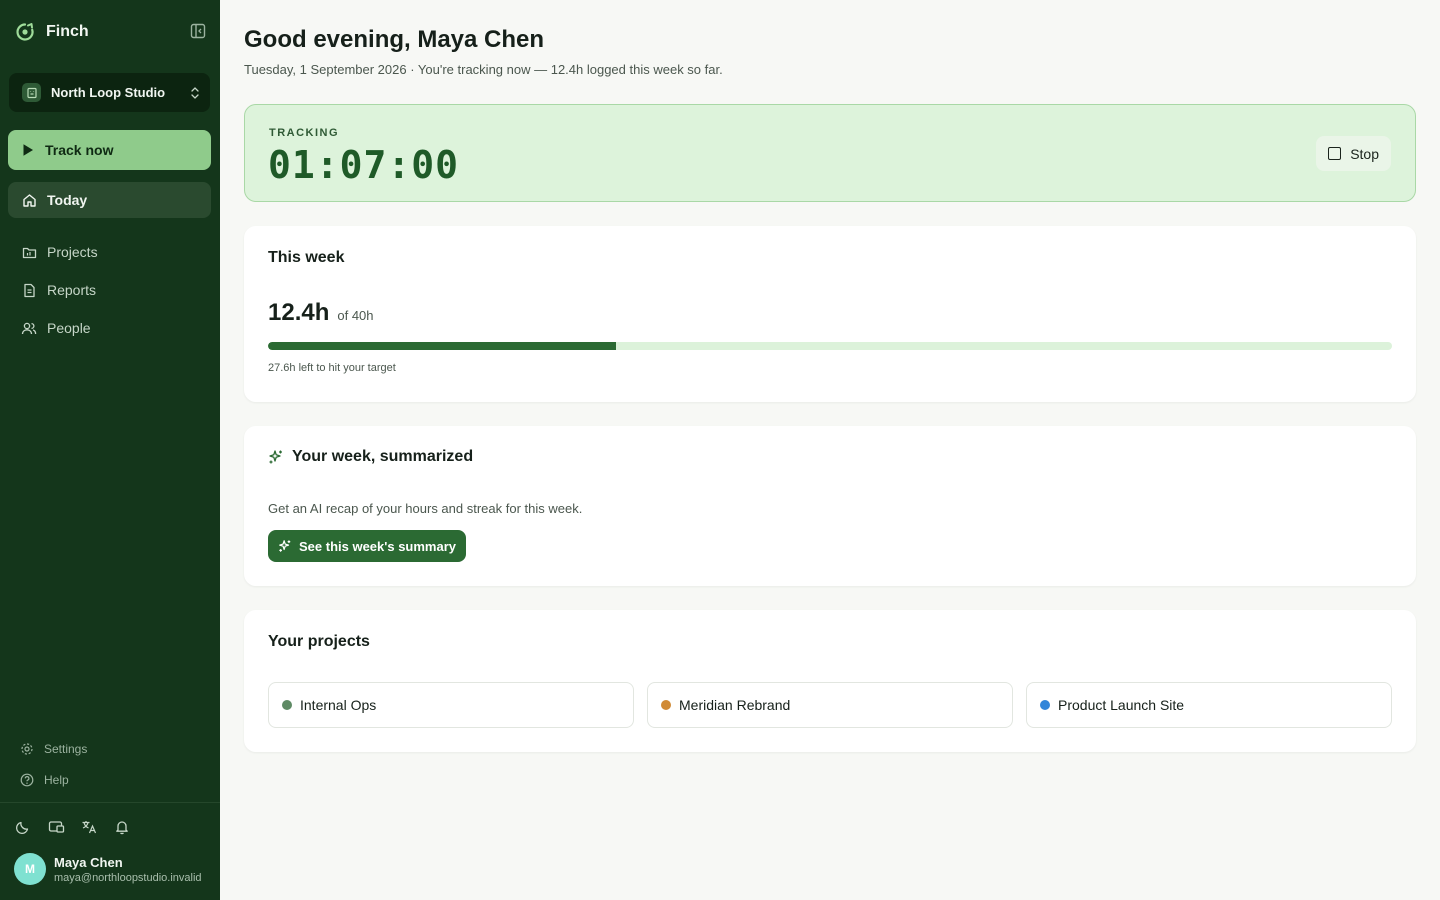 The height and width of the screenshot is (900, 1440). Describe the element at coordinates (378, 546) in the screenshot. I see `see-summary-label: See this week's summary` at that location.